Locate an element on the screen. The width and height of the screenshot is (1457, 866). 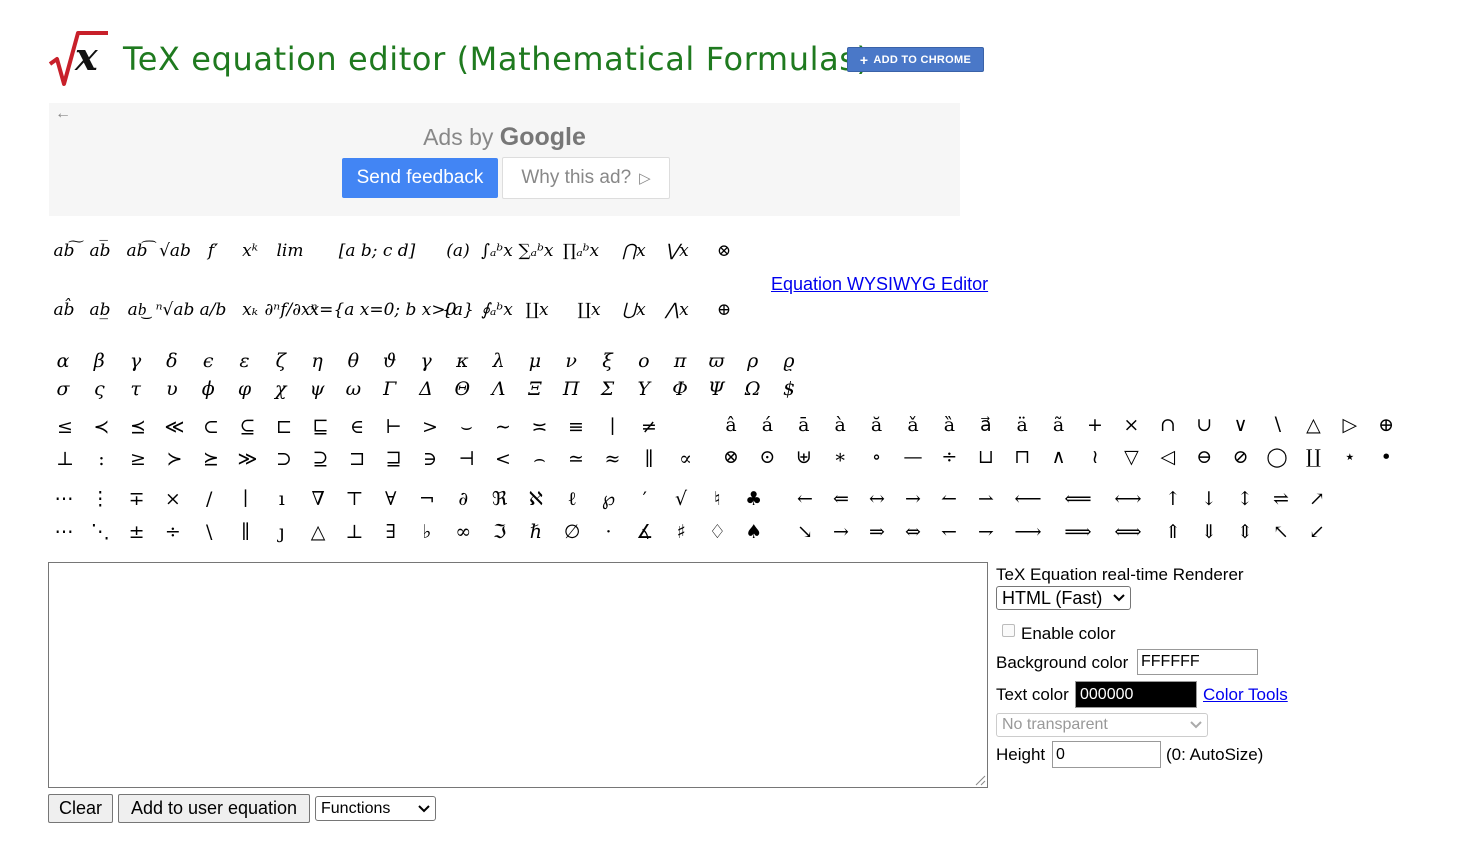
symbol-templates-row2-12: ⋃x is located at coordinates (634, 310).